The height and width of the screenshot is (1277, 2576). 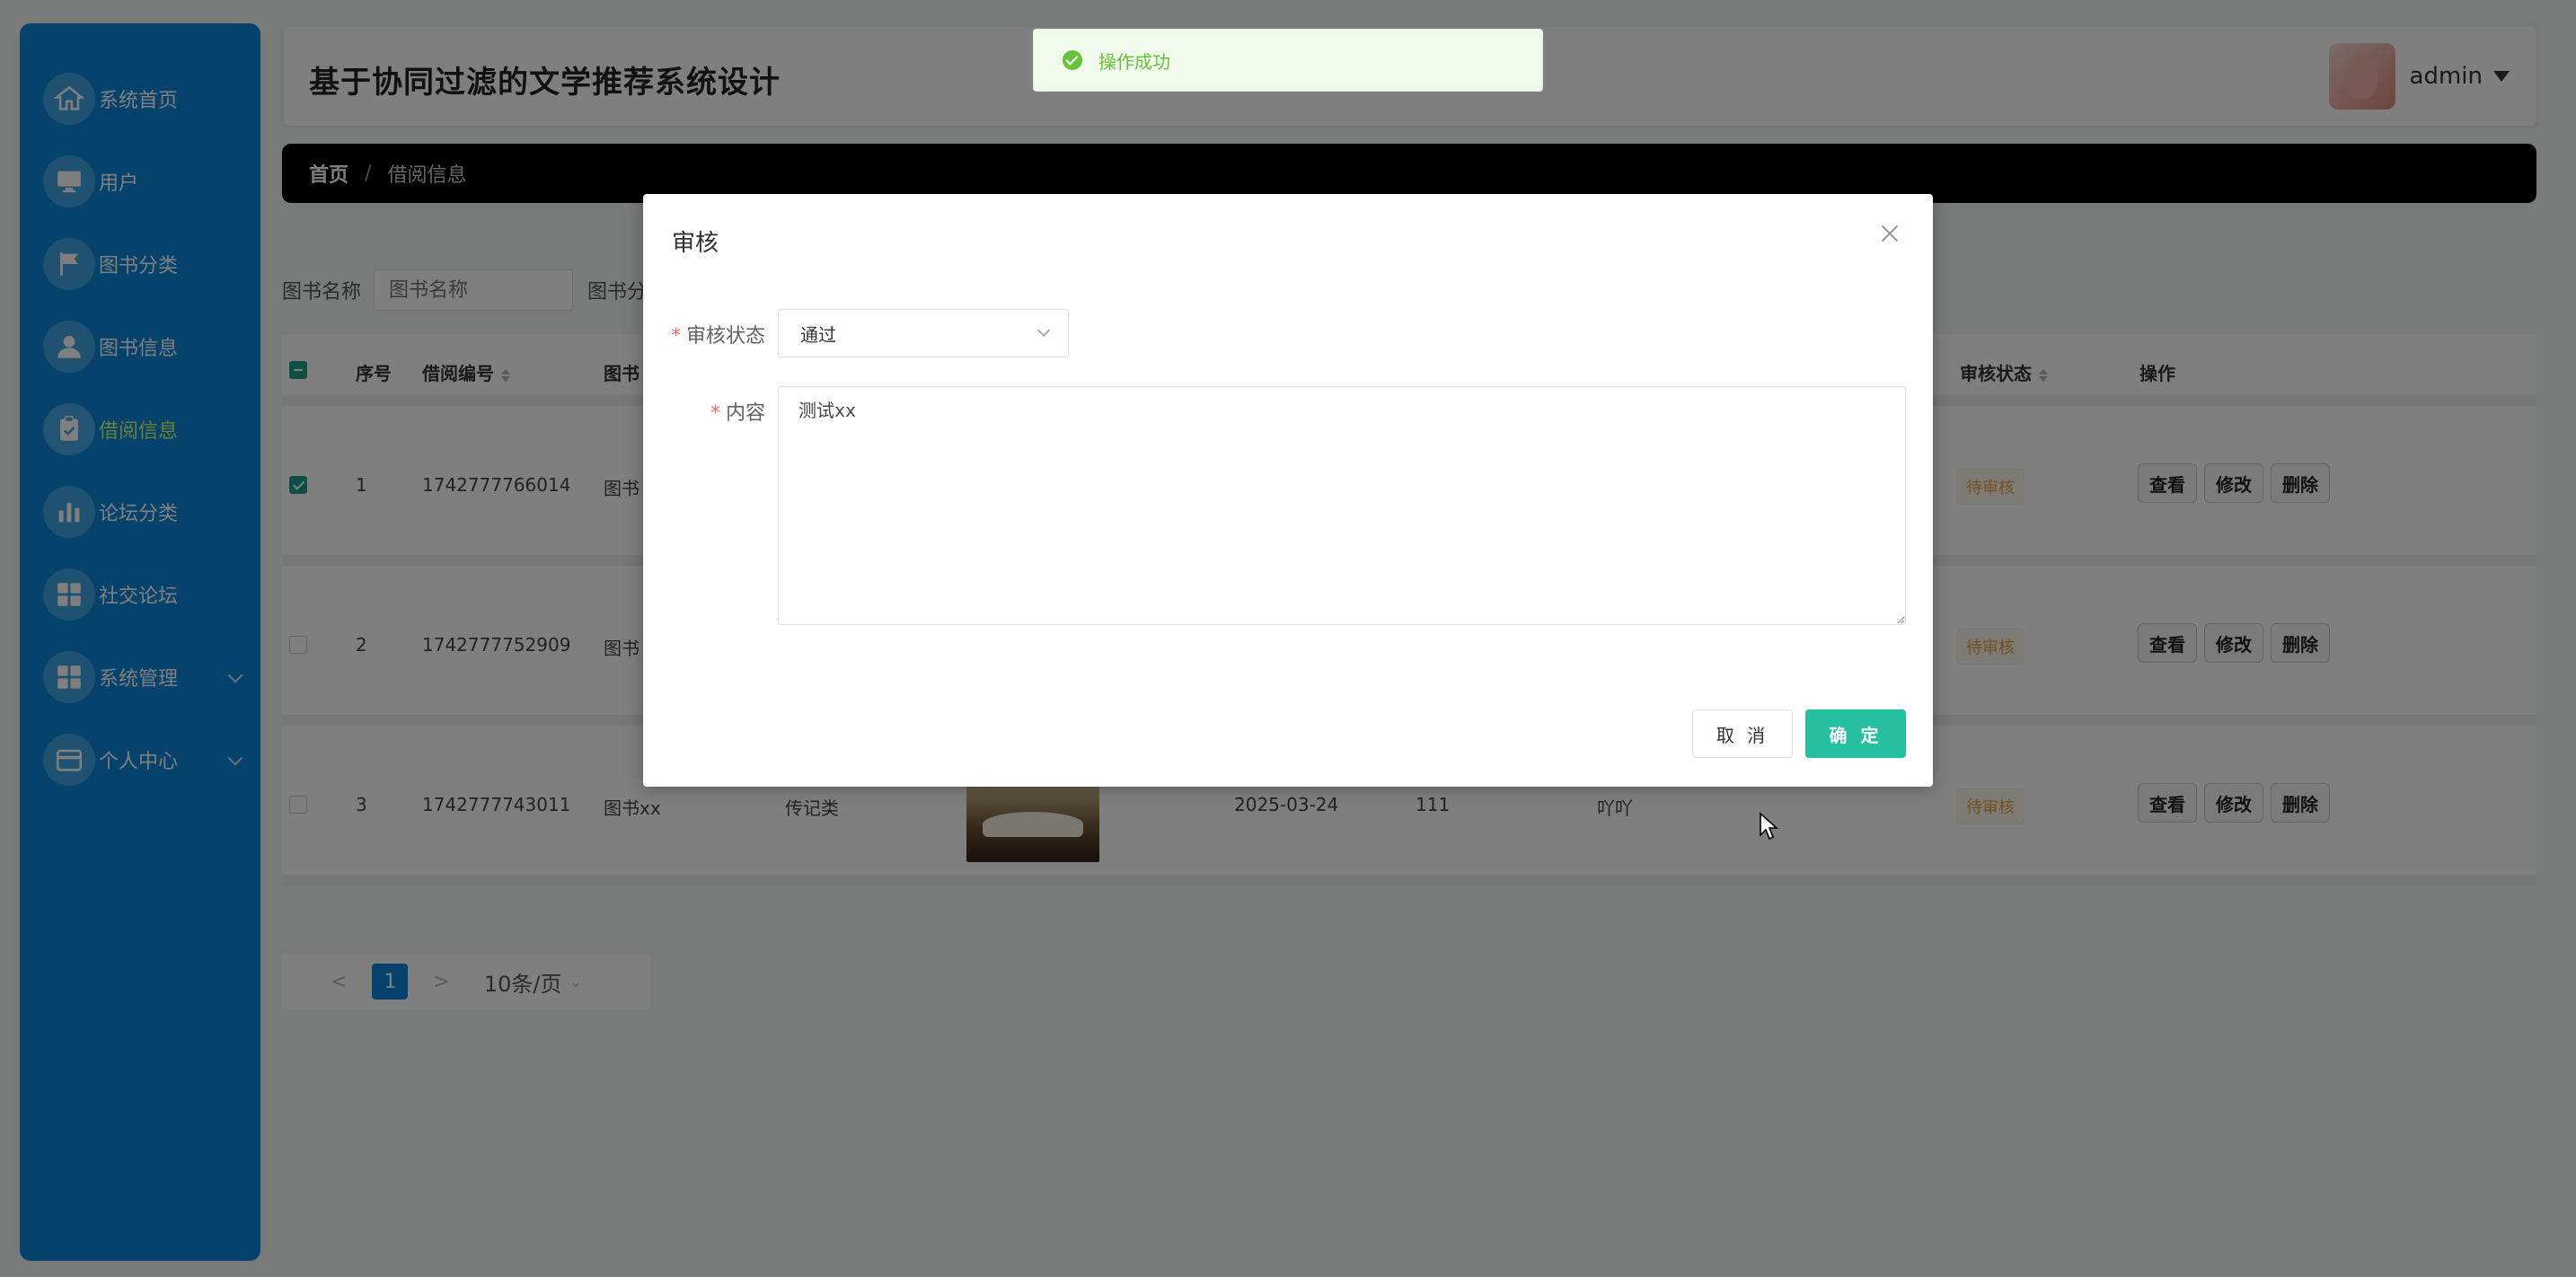 What do you see at coordinates (923, 333) in the screenshot?
I see `review-status-select: 通过` at bounding box center [923, 333].